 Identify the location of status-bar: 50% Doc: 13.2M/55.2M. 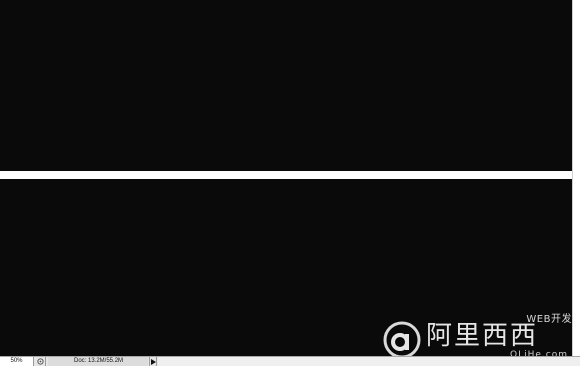
(290, 361).